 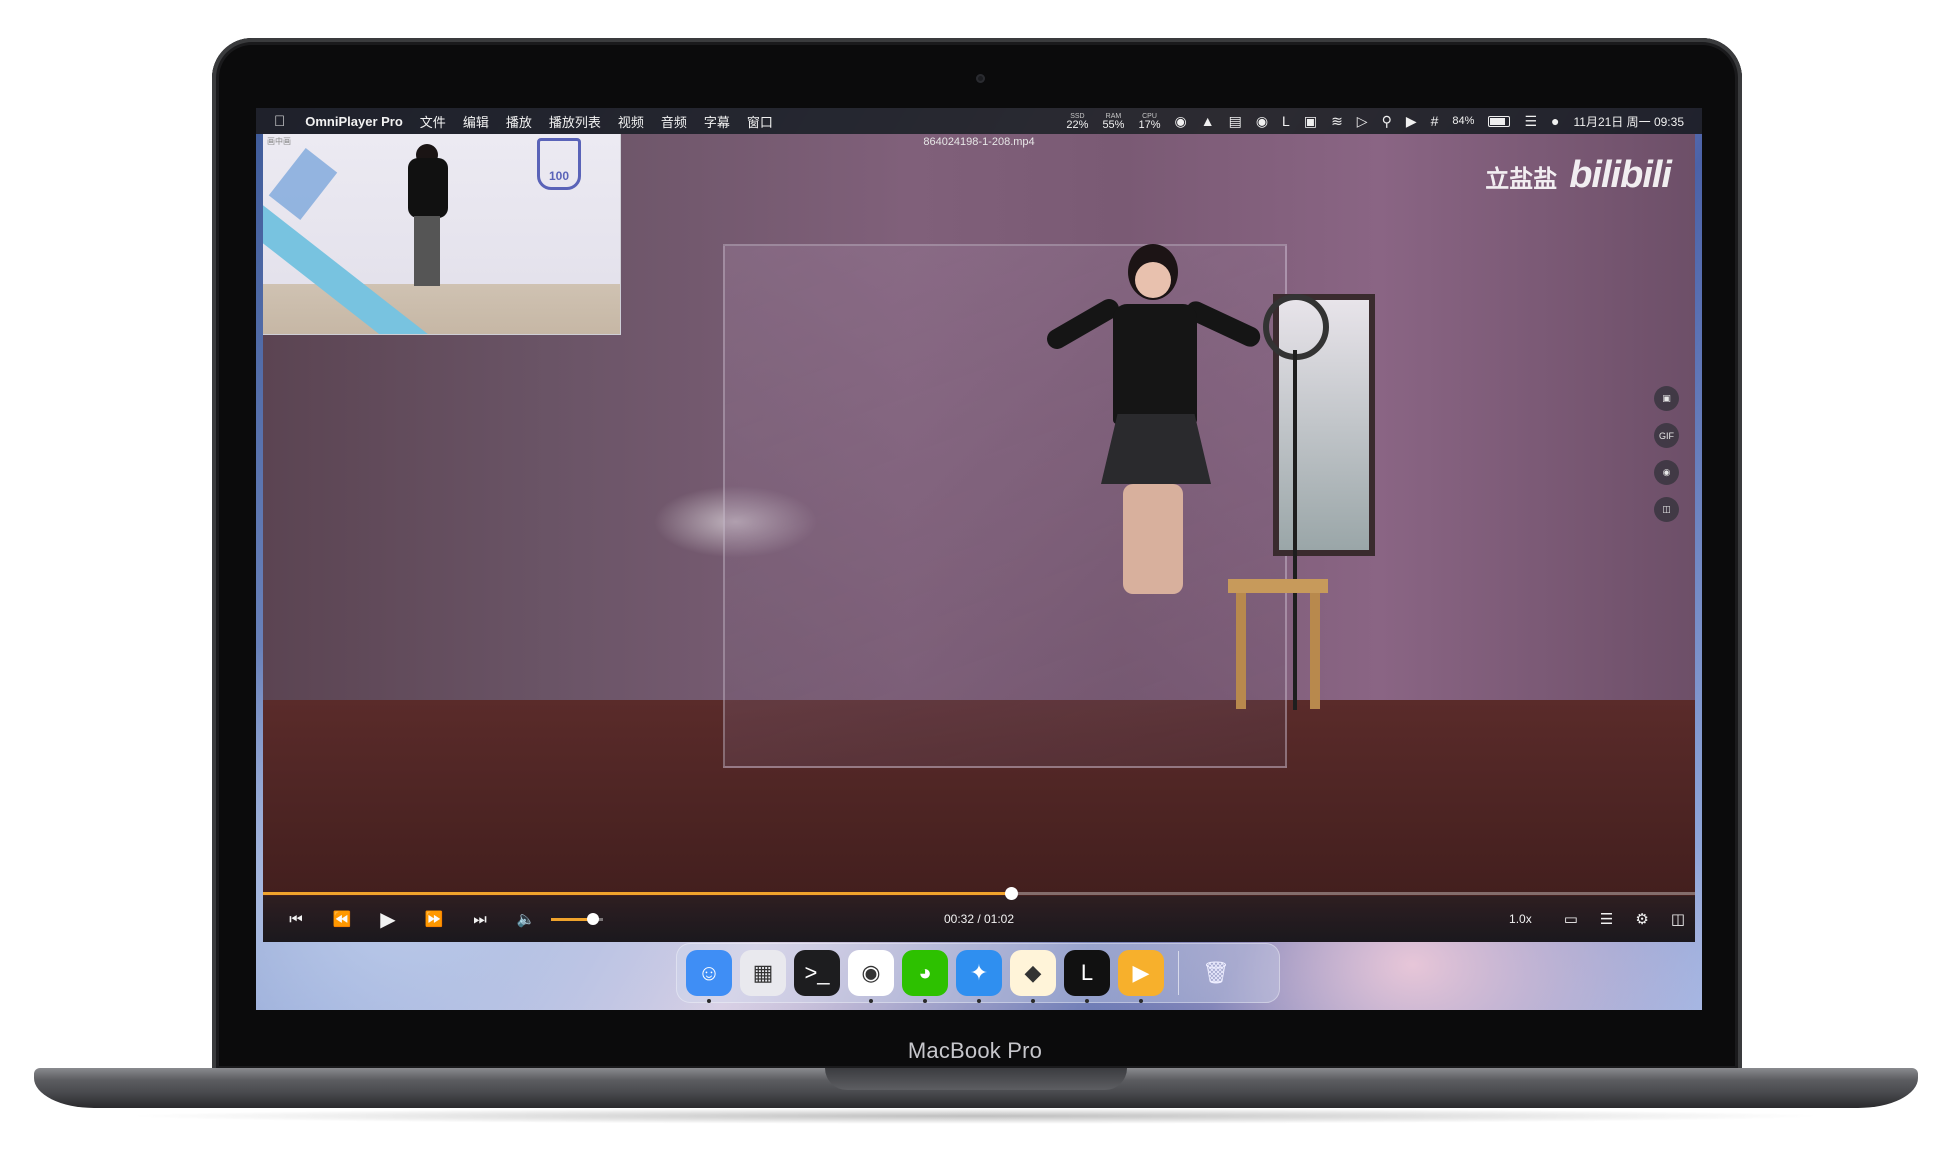 What do you see at coordinates (476, 121) in the screenshot?
I see `menu-edit: 编辑` at bounding box center [476, 121].